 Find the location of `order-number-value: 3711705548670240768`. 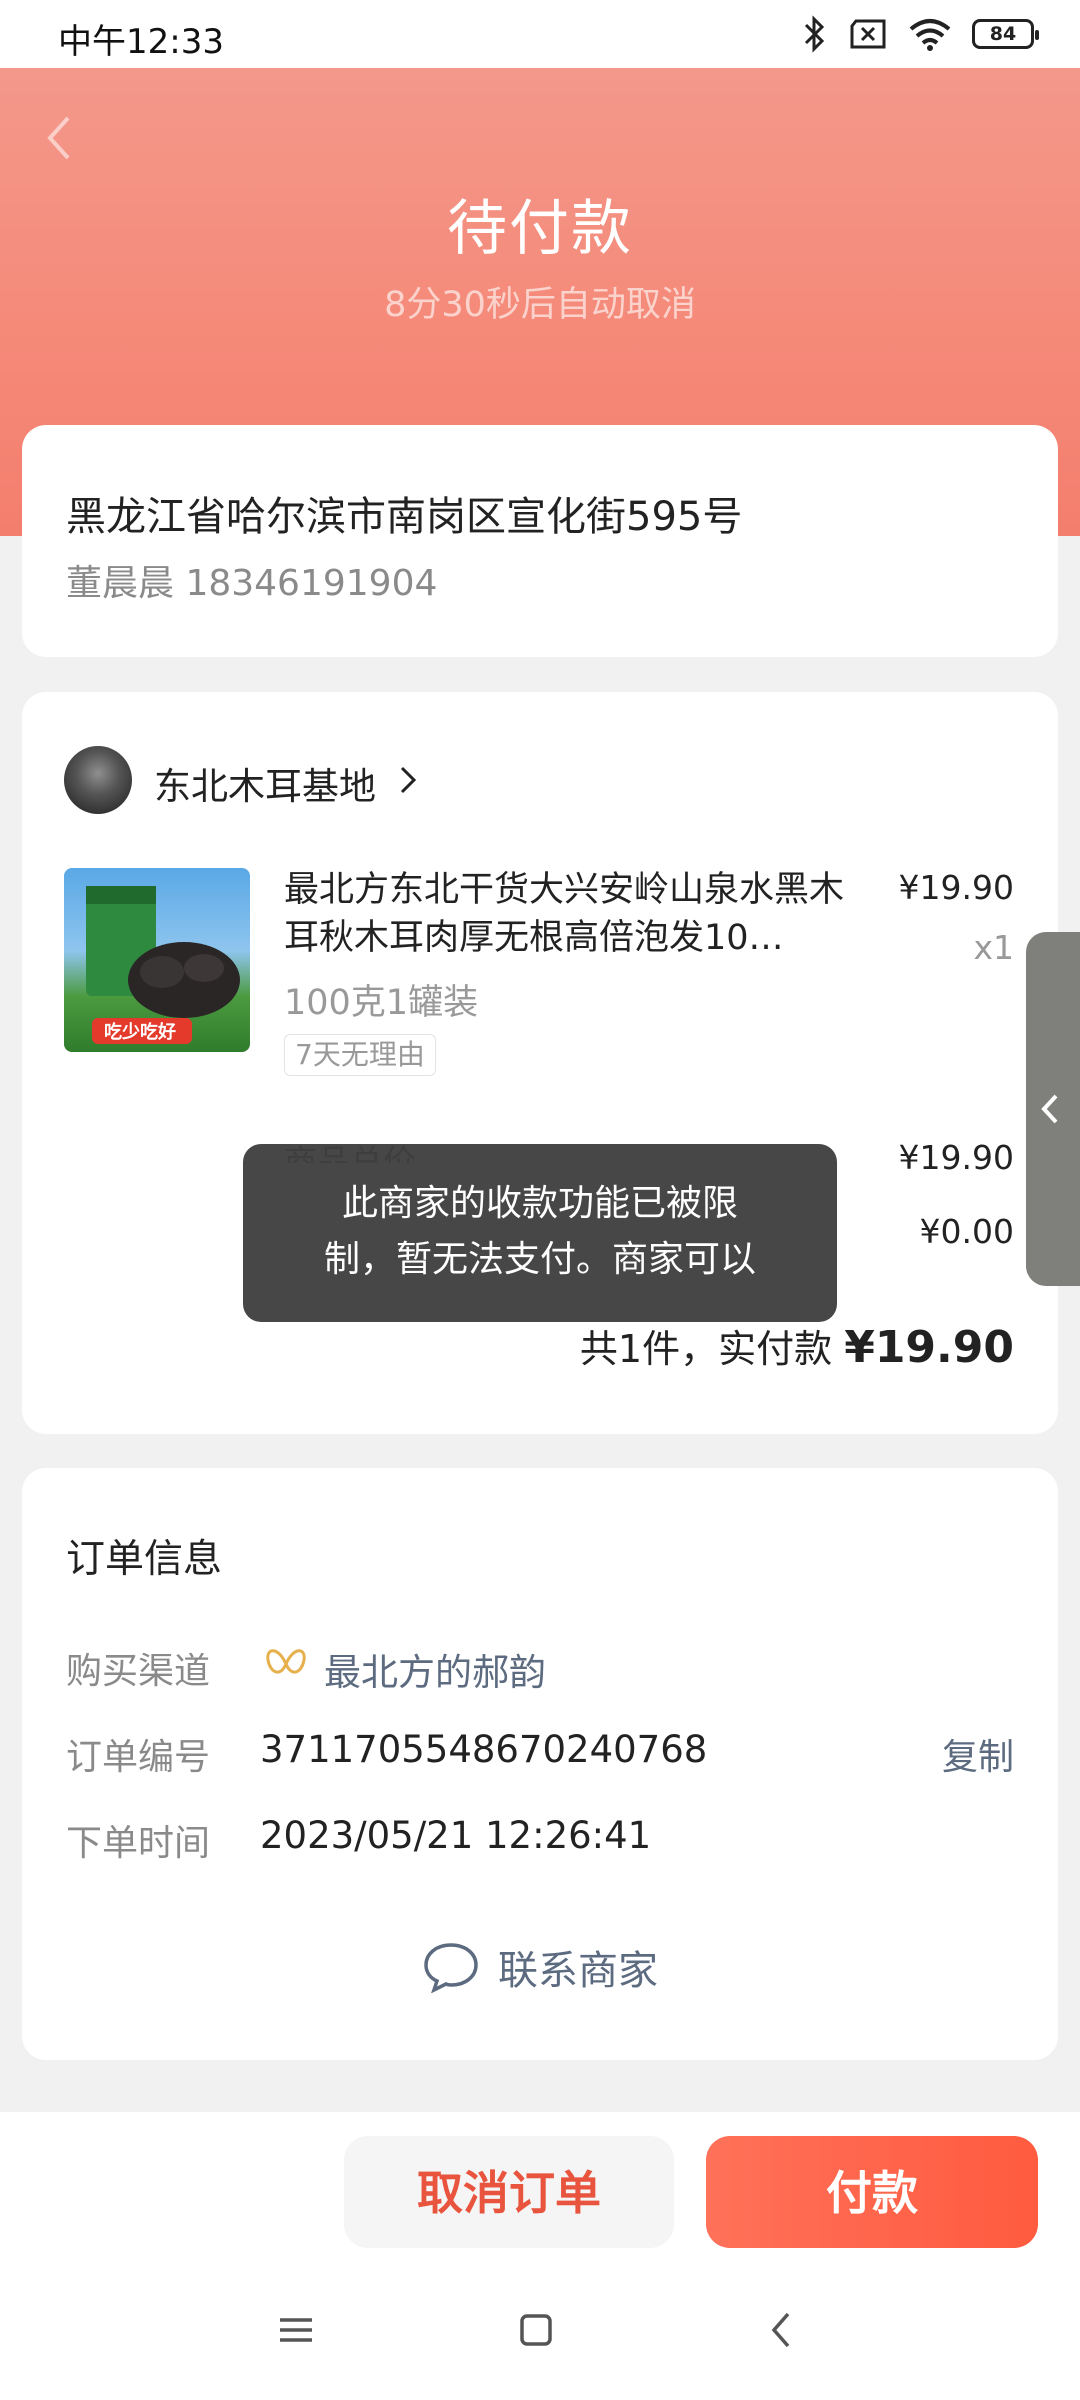

order-number-value: 3711705548670240768 is located at coordinates (484, 1749).